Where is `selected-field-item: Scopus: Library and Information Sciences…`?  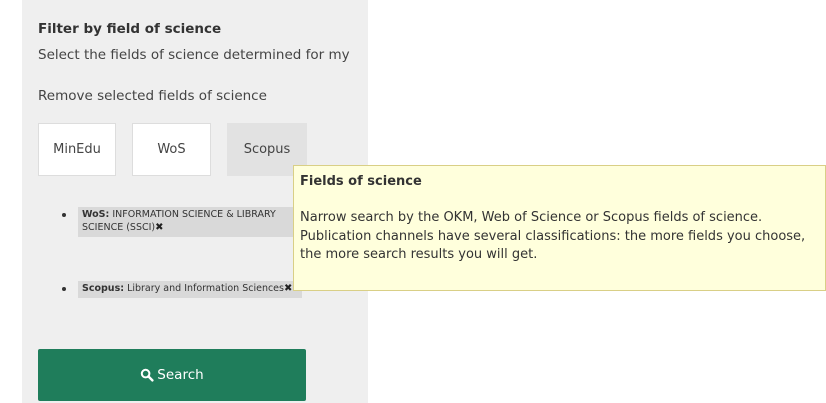 selected-field-item: Scopus: Library and Information Sciences… is located at coordinates (182, 289).